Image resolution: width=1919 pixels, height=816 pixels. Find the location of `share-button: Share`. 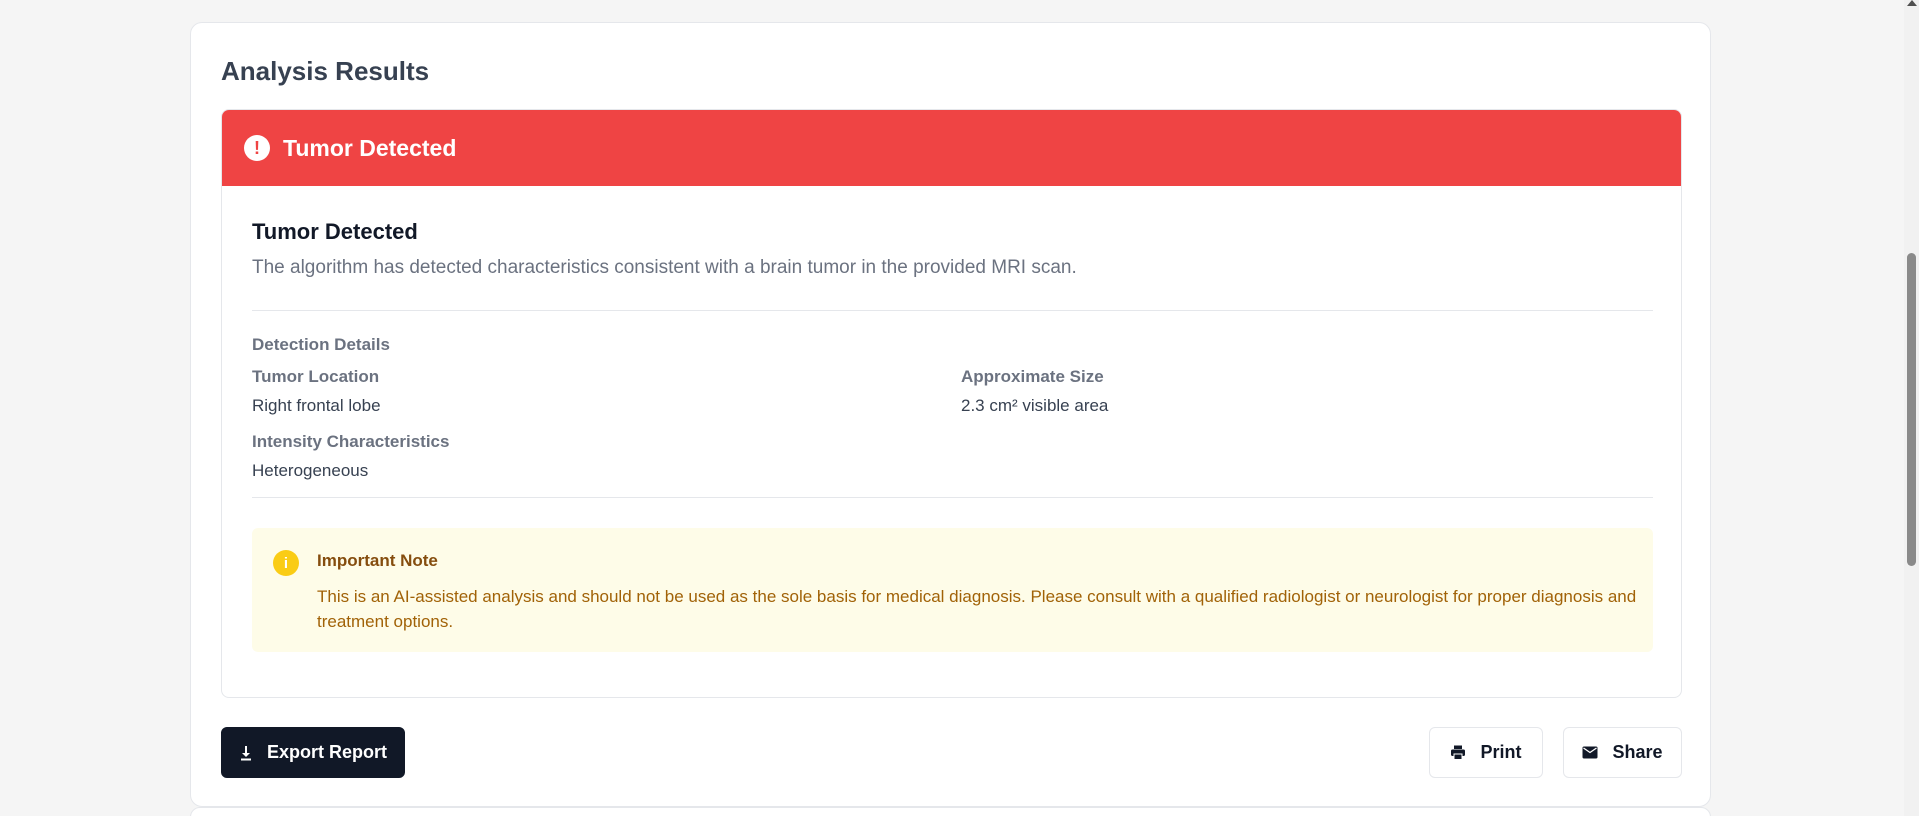

share-button: Share is located at coordinates (1622, 752).